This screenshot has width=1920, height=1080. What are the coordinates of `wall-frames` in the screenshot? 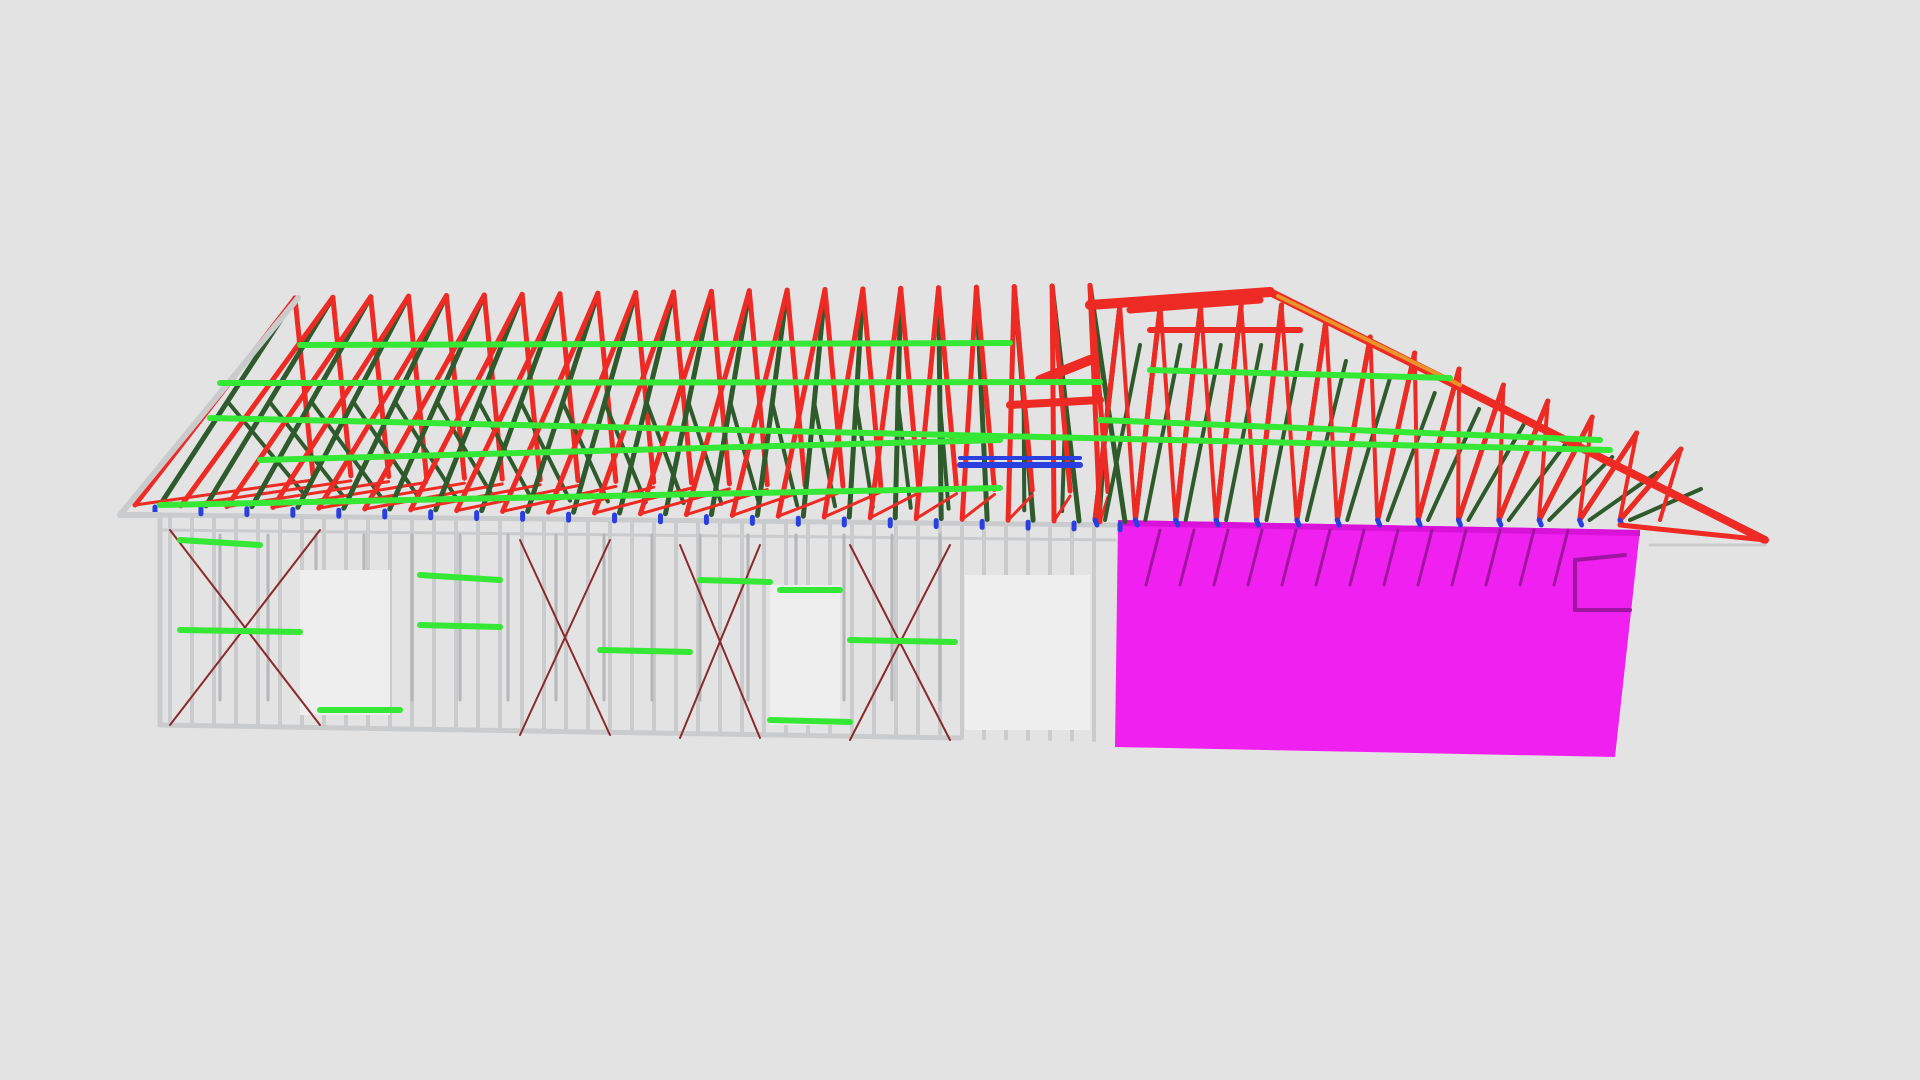 It's located at (637, 627).